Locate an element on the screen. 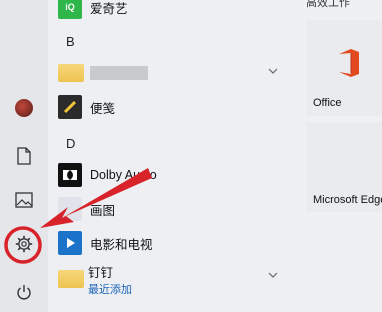 Image resolution: width=382 pixels, height=312 pixels. app-folder-blurred is located at coordinates (174, 73).